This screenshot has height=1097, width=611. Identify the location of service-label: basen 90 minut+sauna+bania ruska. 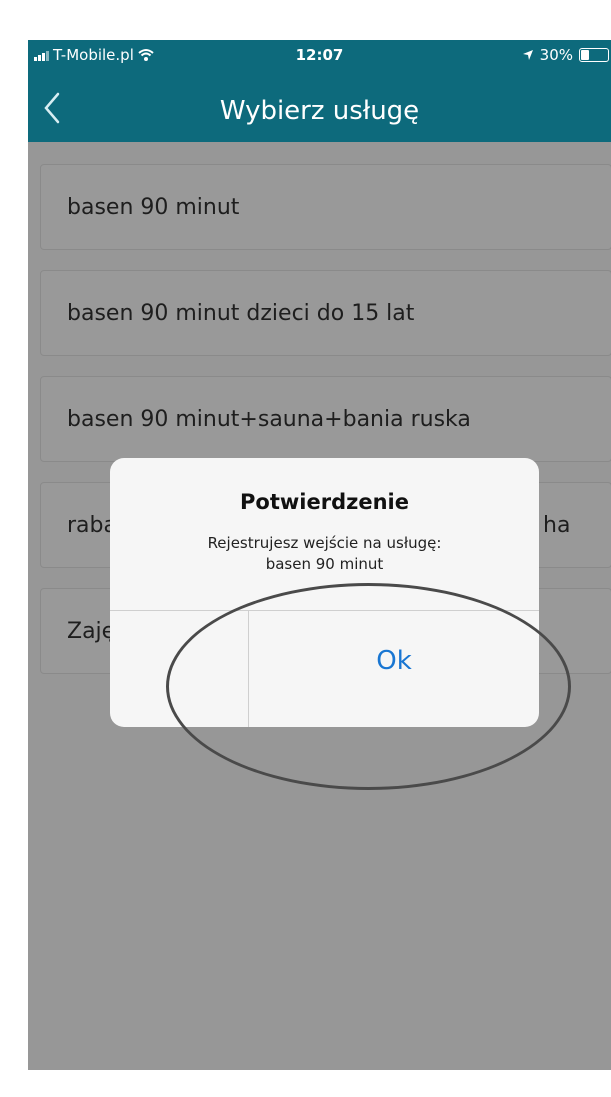
(269, 419).